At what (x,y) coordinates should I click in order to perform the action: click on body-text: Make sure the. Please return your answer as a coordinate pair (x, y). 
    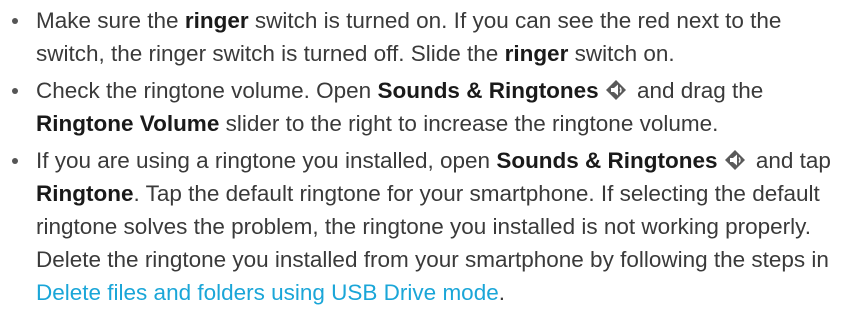
    Looking at the image, I should click on (110, 20).